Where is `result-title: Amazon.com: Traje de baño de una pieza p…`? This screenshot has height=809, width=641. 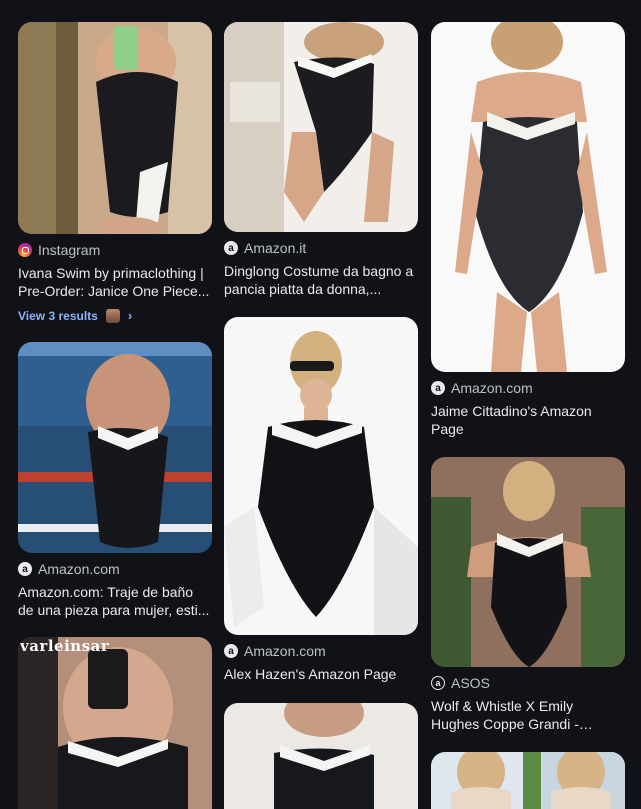 result-title: Amazon.com: Traje de baño de una pieza p… is located at coordinates (115, 601).